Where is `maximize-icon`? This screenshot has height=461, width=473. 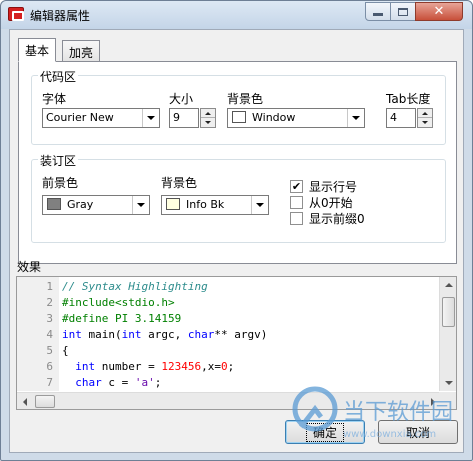 maximize-icon is located at coordinates (403, 11).